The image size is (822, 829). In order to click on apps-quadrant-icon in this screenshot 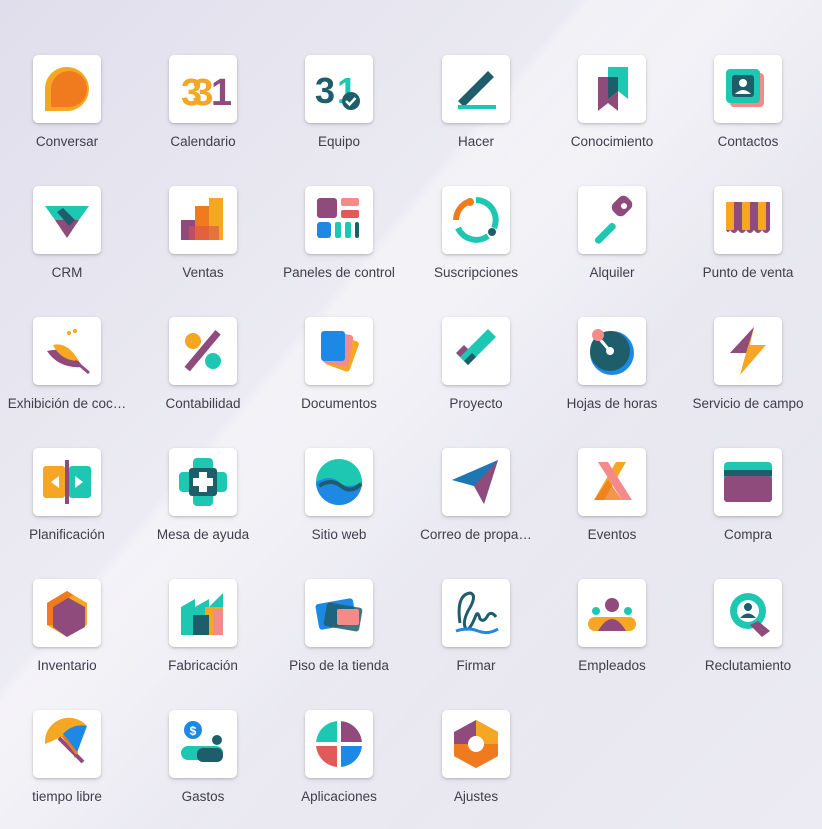, I will do `click(339, 744)`.